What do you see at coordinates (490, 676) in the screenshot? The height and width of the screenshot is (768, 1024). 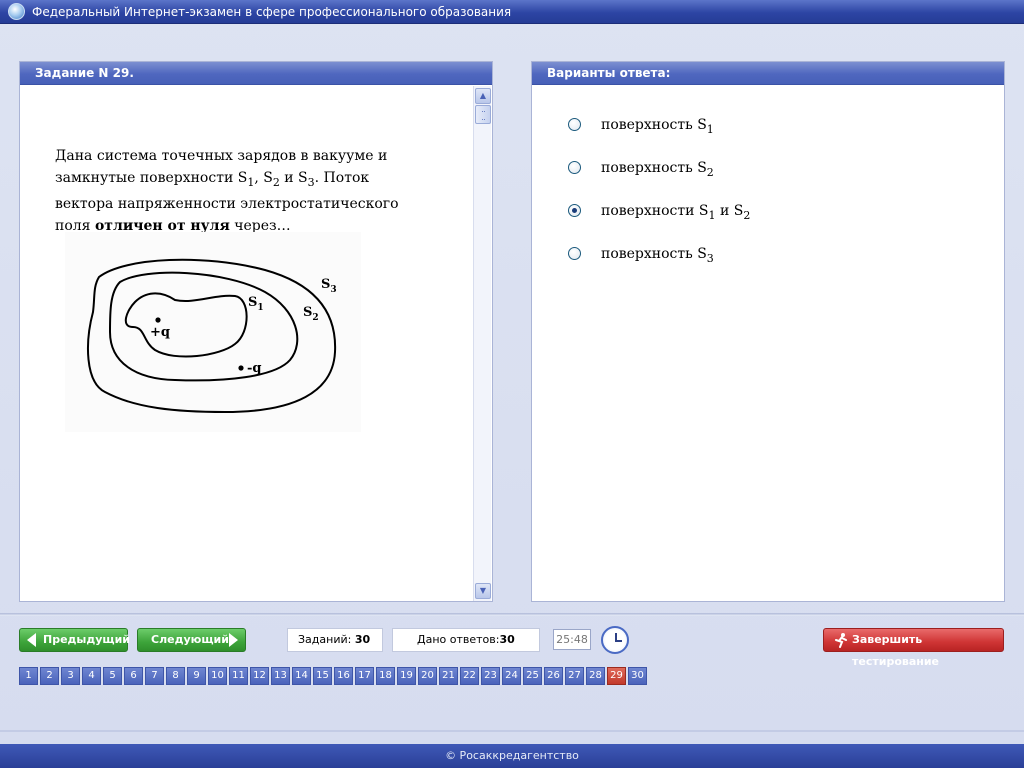 I see `page-button-23: 23` at bounding box center [490, 676].